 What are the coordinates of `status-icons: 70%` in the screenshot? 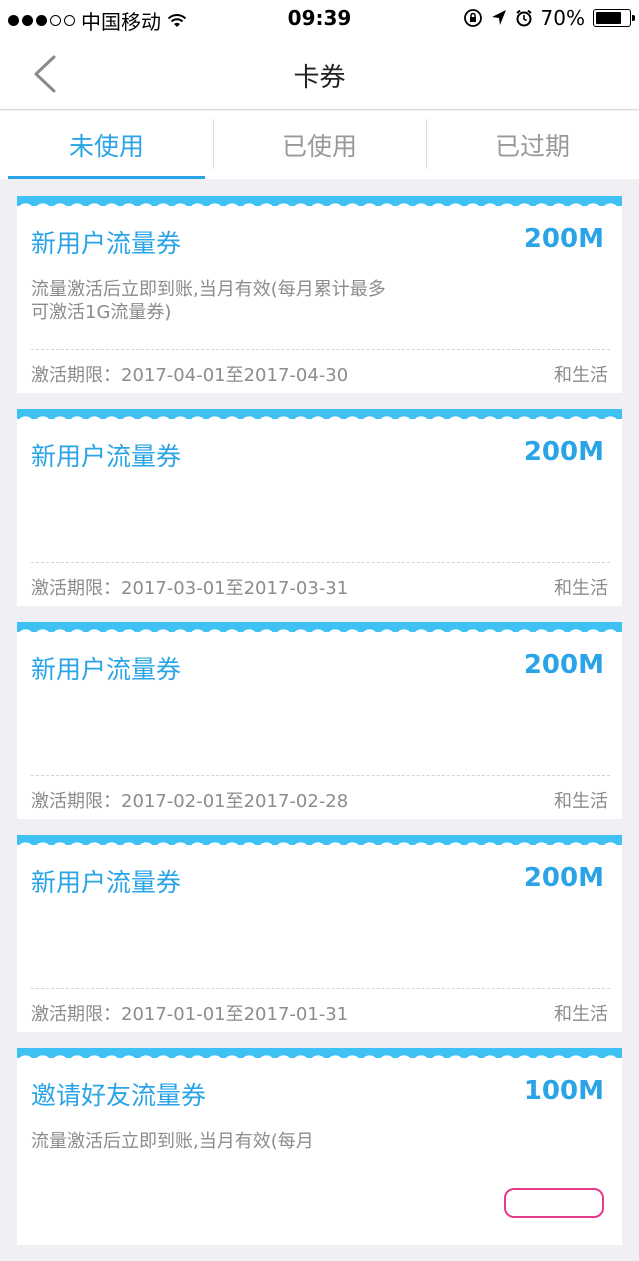 It's located at (549, 18).